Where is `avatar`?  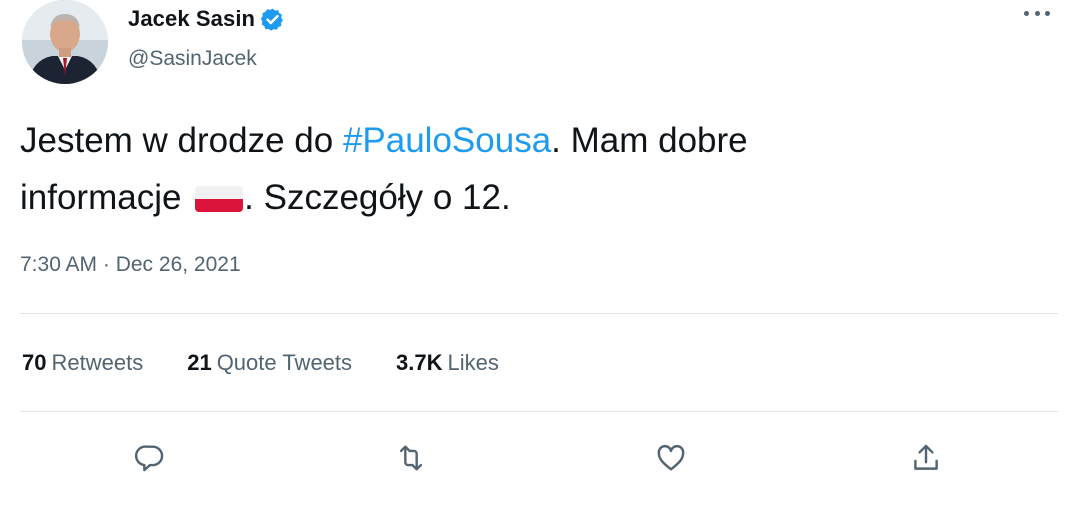
avatar is located at coordinates (65, 42).